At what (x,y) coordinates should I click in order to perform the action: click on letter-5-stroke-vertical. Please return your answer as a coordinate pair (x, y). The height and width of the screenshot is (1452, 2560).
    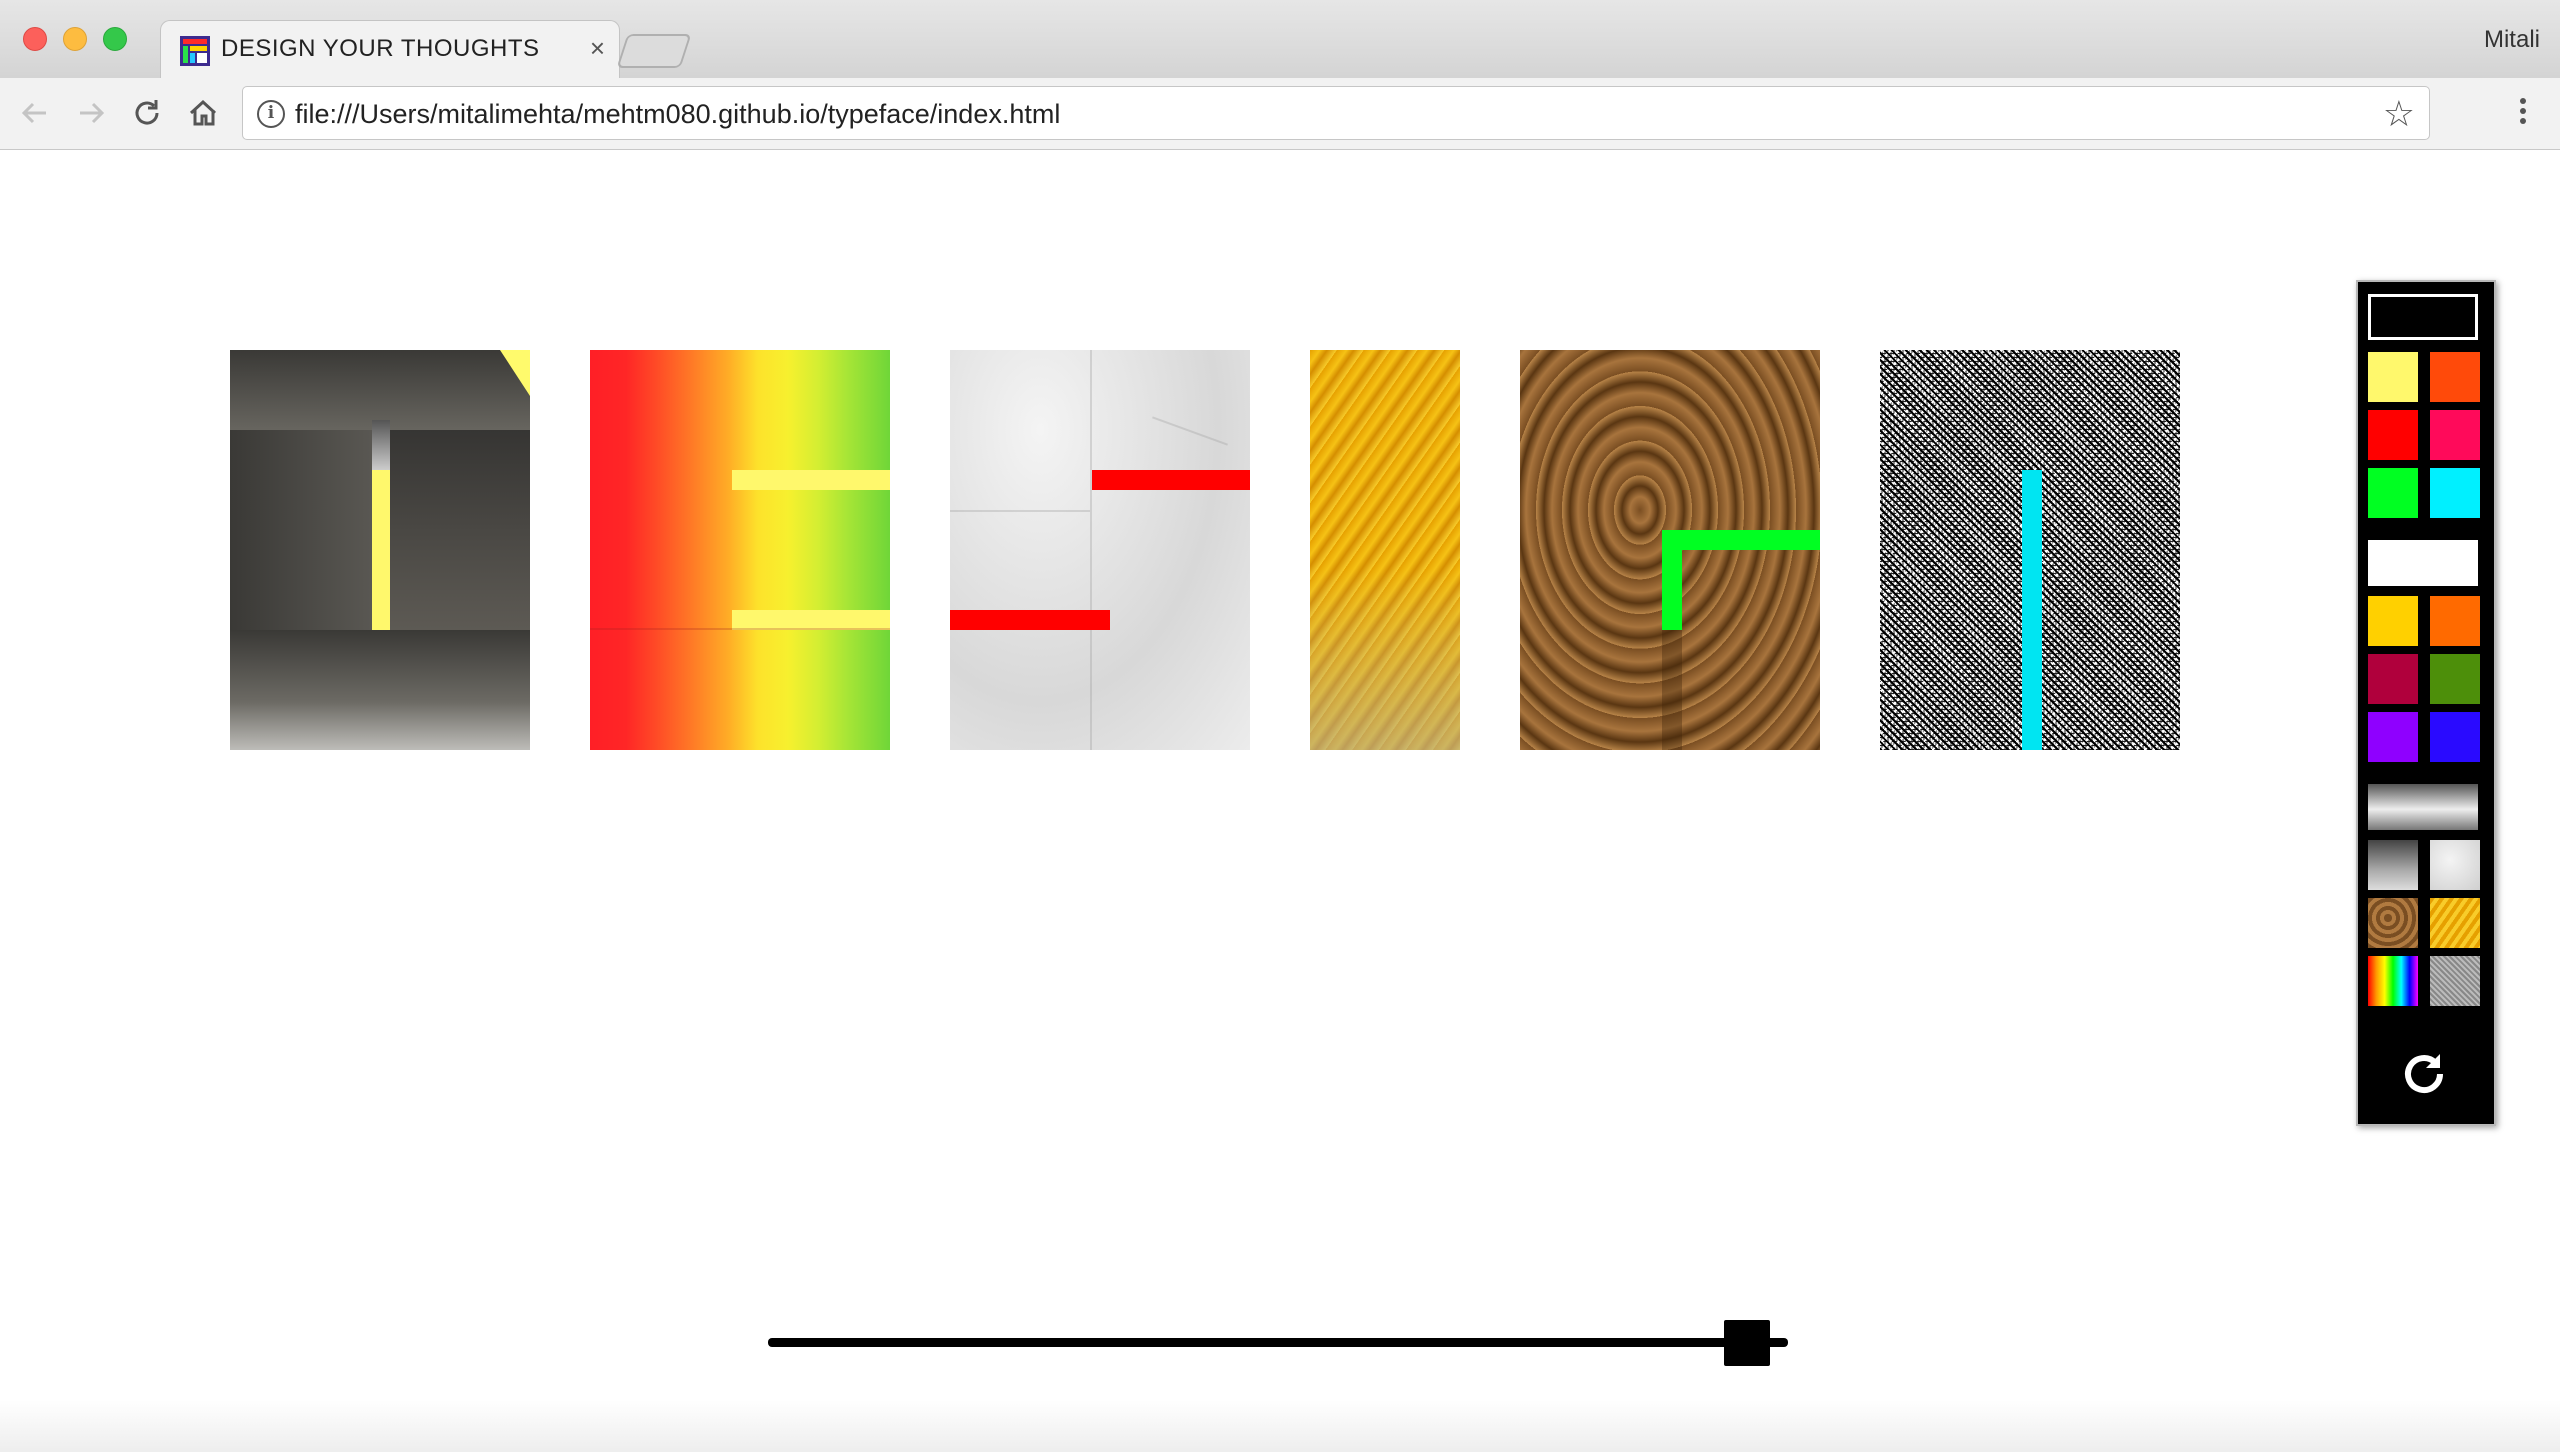
    Looking at the image, I should click on (1672, 580).